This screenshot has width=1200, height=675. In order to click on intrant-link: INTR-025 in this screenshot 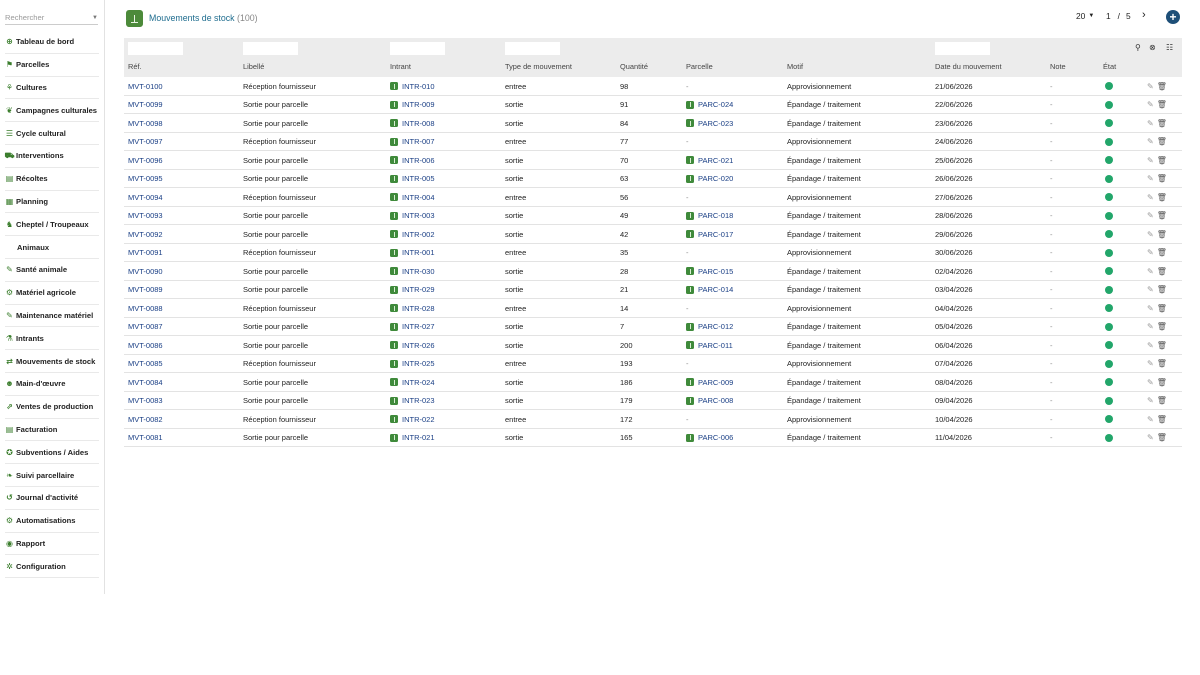, I will do `click(418, 363)`.